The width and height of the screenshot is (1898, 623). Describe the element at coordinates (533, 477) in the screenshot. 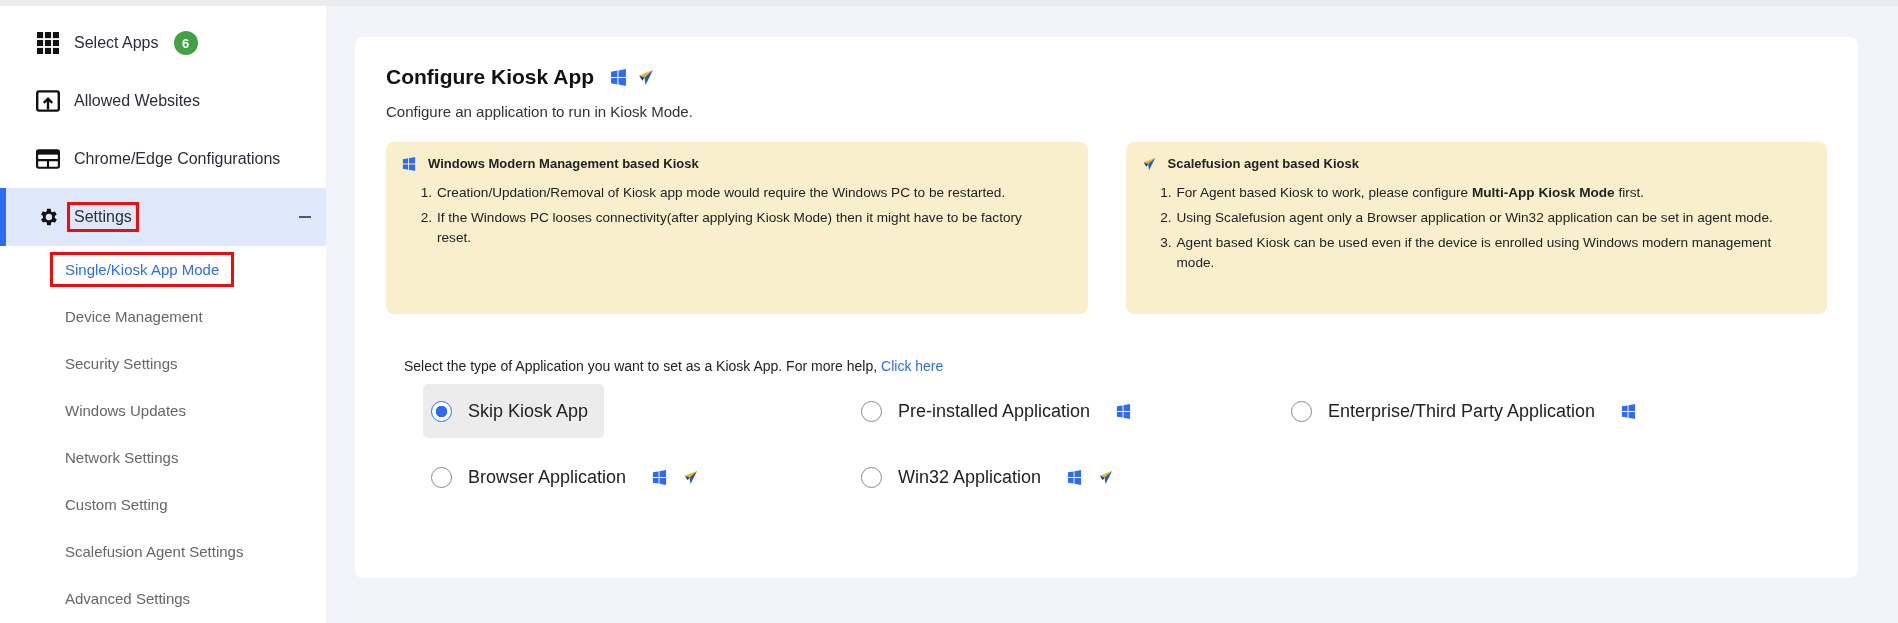

I see `radio-option: Browser Application` at that location.